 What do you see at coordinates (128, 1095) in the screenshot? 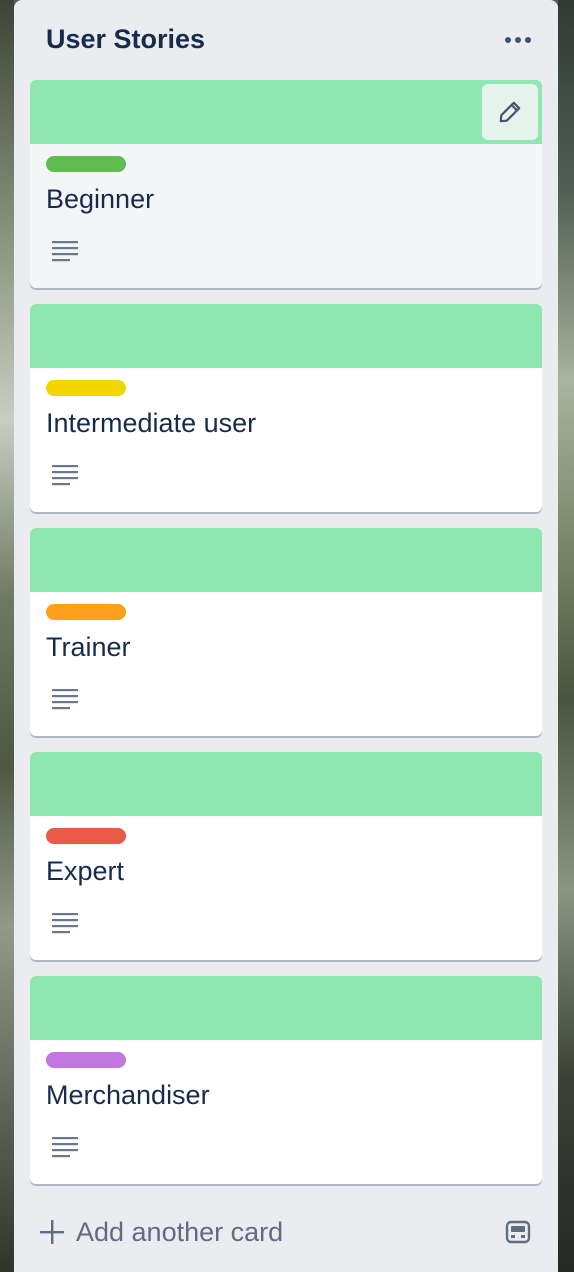
I see `card-title: Merchandiser` at bounding box center [128, 1095].